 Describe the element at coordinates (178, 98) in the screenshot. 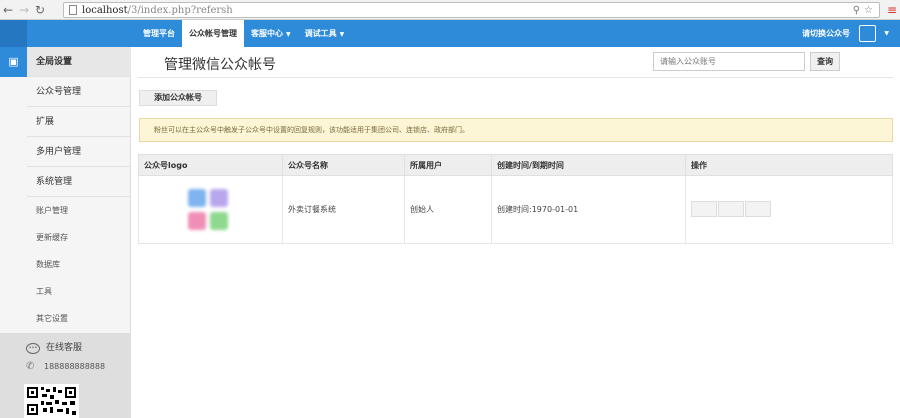

I see `add-account-button: 添加公众帐号` at that location.